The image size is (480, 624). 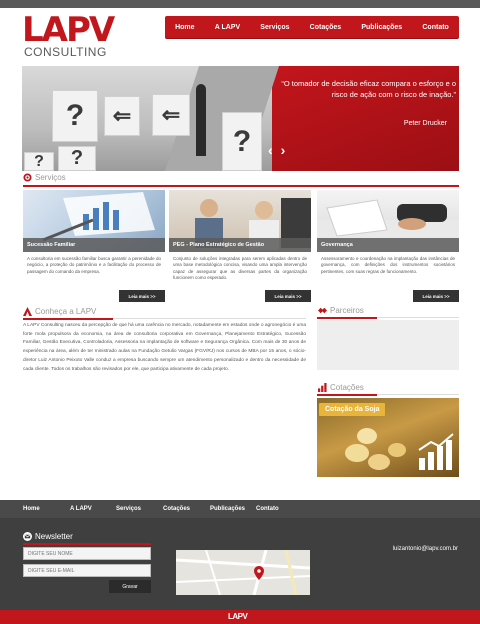 What do you see at coordinates (66, 311) in the screenshot?
I see `about-title: Conheça a LAPV` at bounding box center [66, 311].